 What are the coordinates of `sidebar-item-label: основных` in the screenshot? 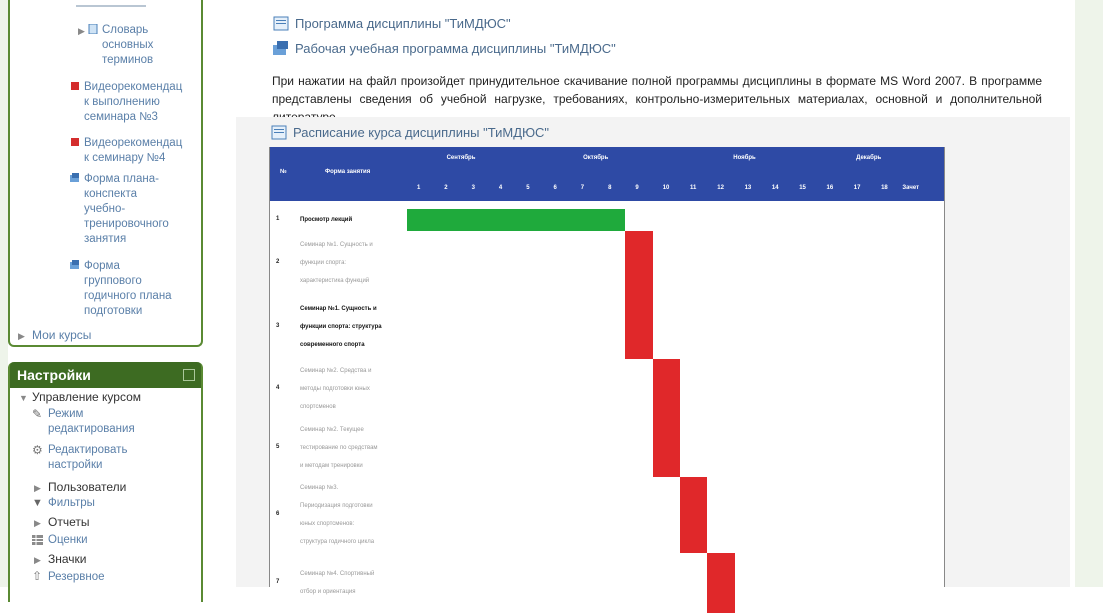 It's located at (128, 45).